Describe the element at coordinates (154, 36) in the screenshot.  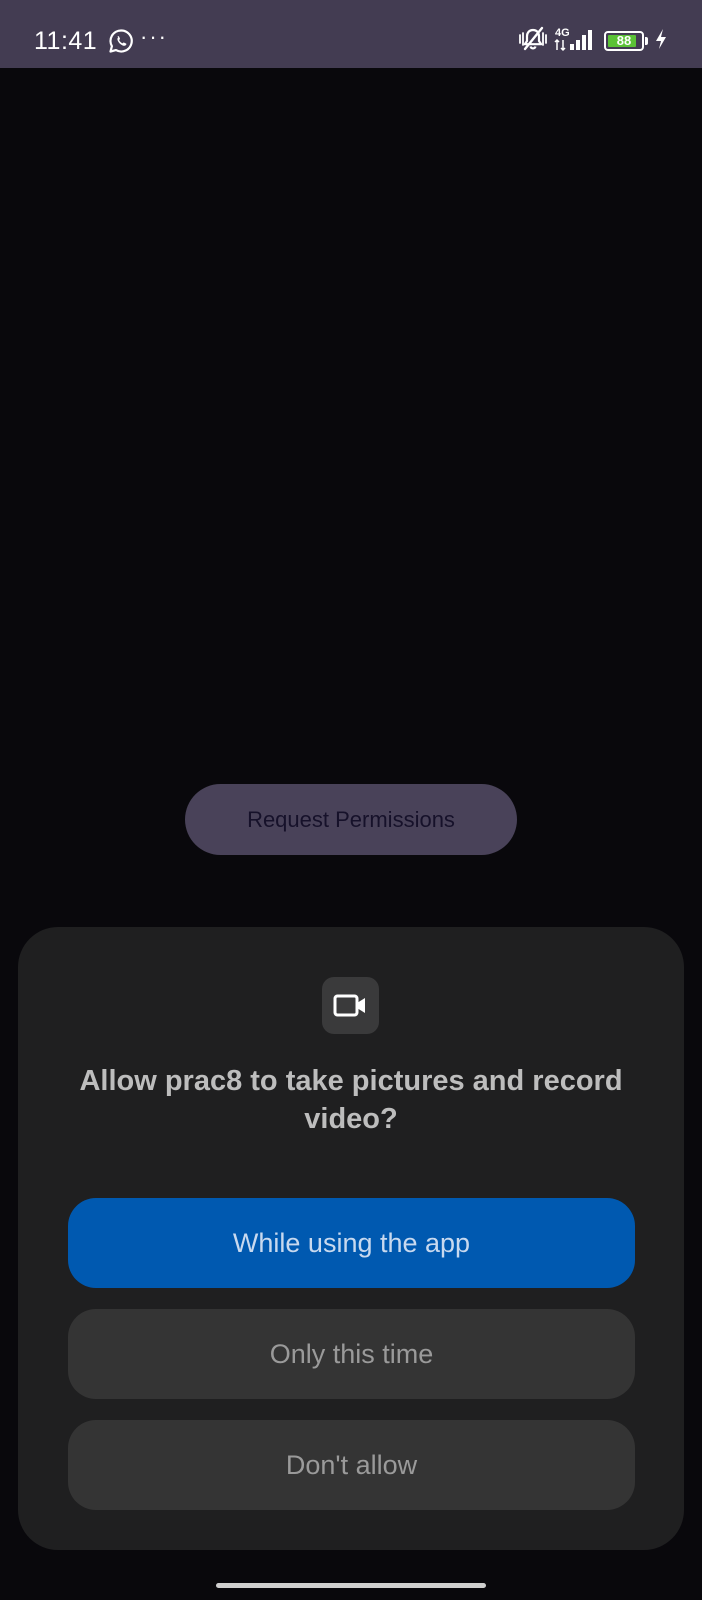
I see `more-notifications-icon: ···` at that location.